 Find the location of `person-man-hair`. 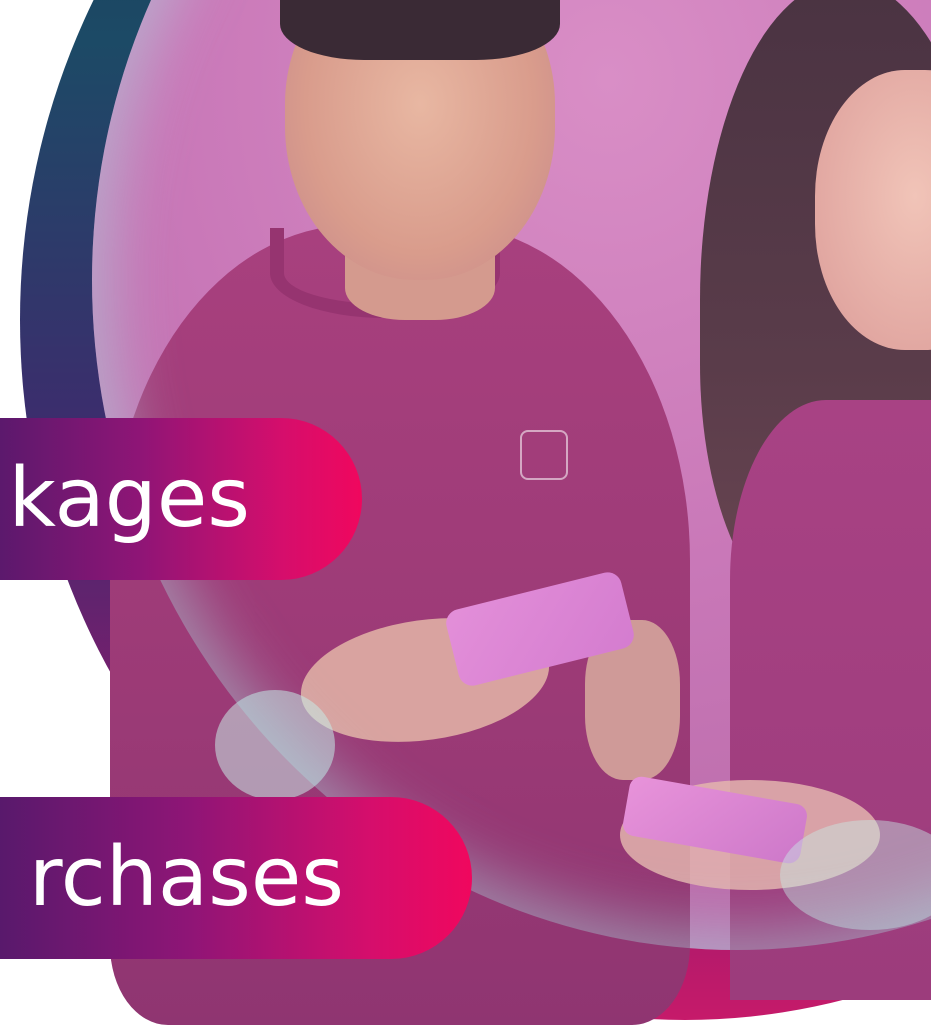

person-man-hair is located at coordinates (420, 30).